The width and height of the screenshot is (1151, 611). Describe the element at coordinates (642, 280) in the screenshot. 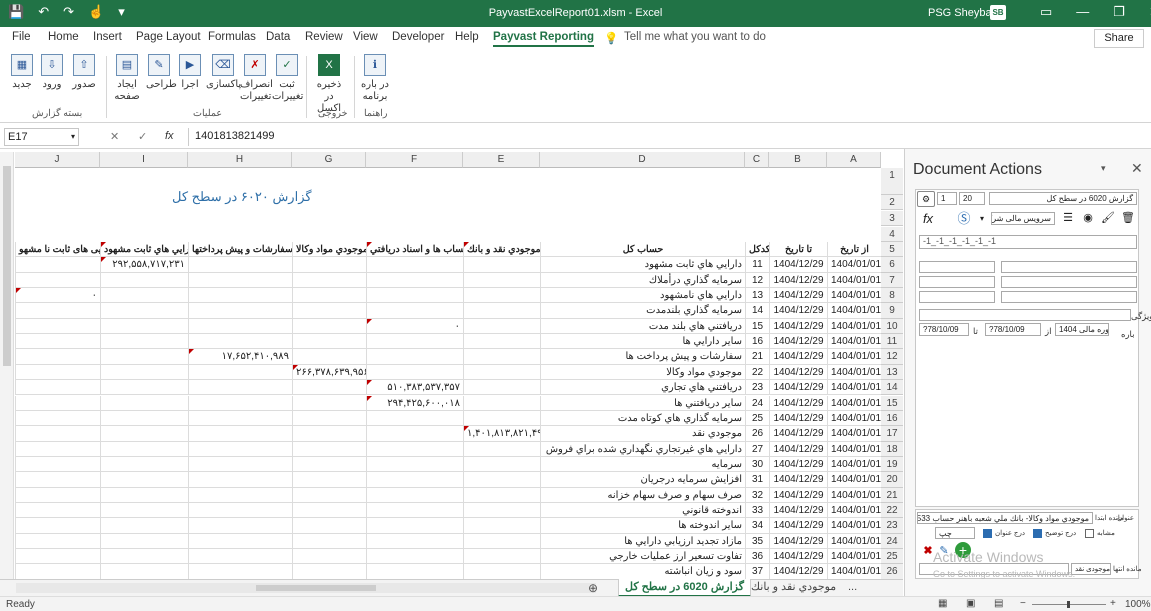

I see `account-name-cell: سرمايه گذاري درأملاك` at that location.